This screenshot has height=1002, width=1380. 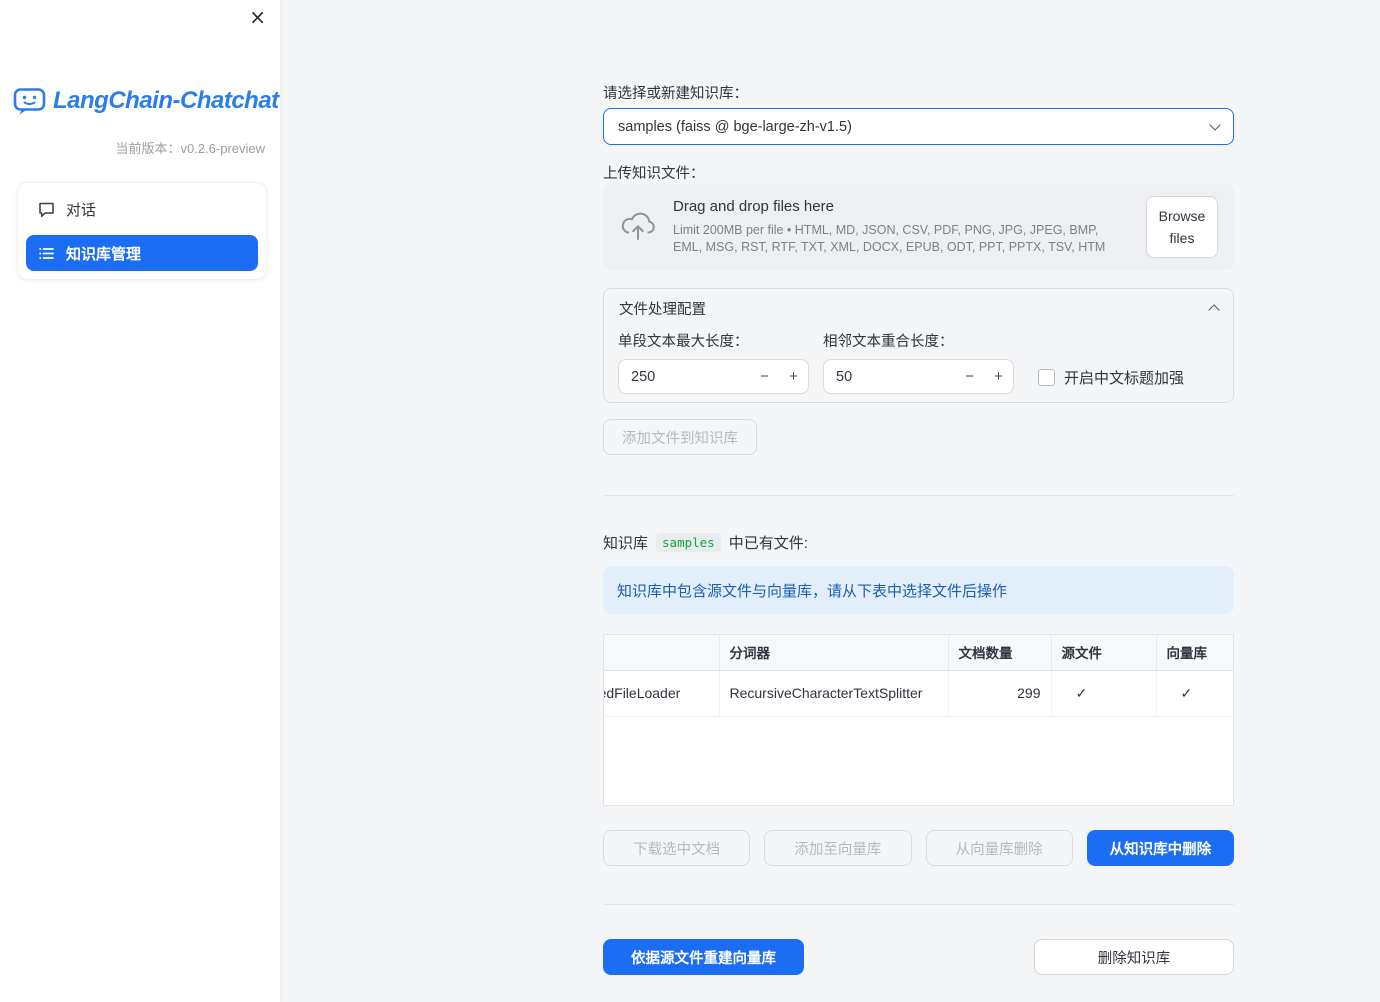 What do you see at coordinates (999, 848) in the screenshot?
I see `delete-from-vector-button: 从向量库删除` at bounding box center [999, 848].